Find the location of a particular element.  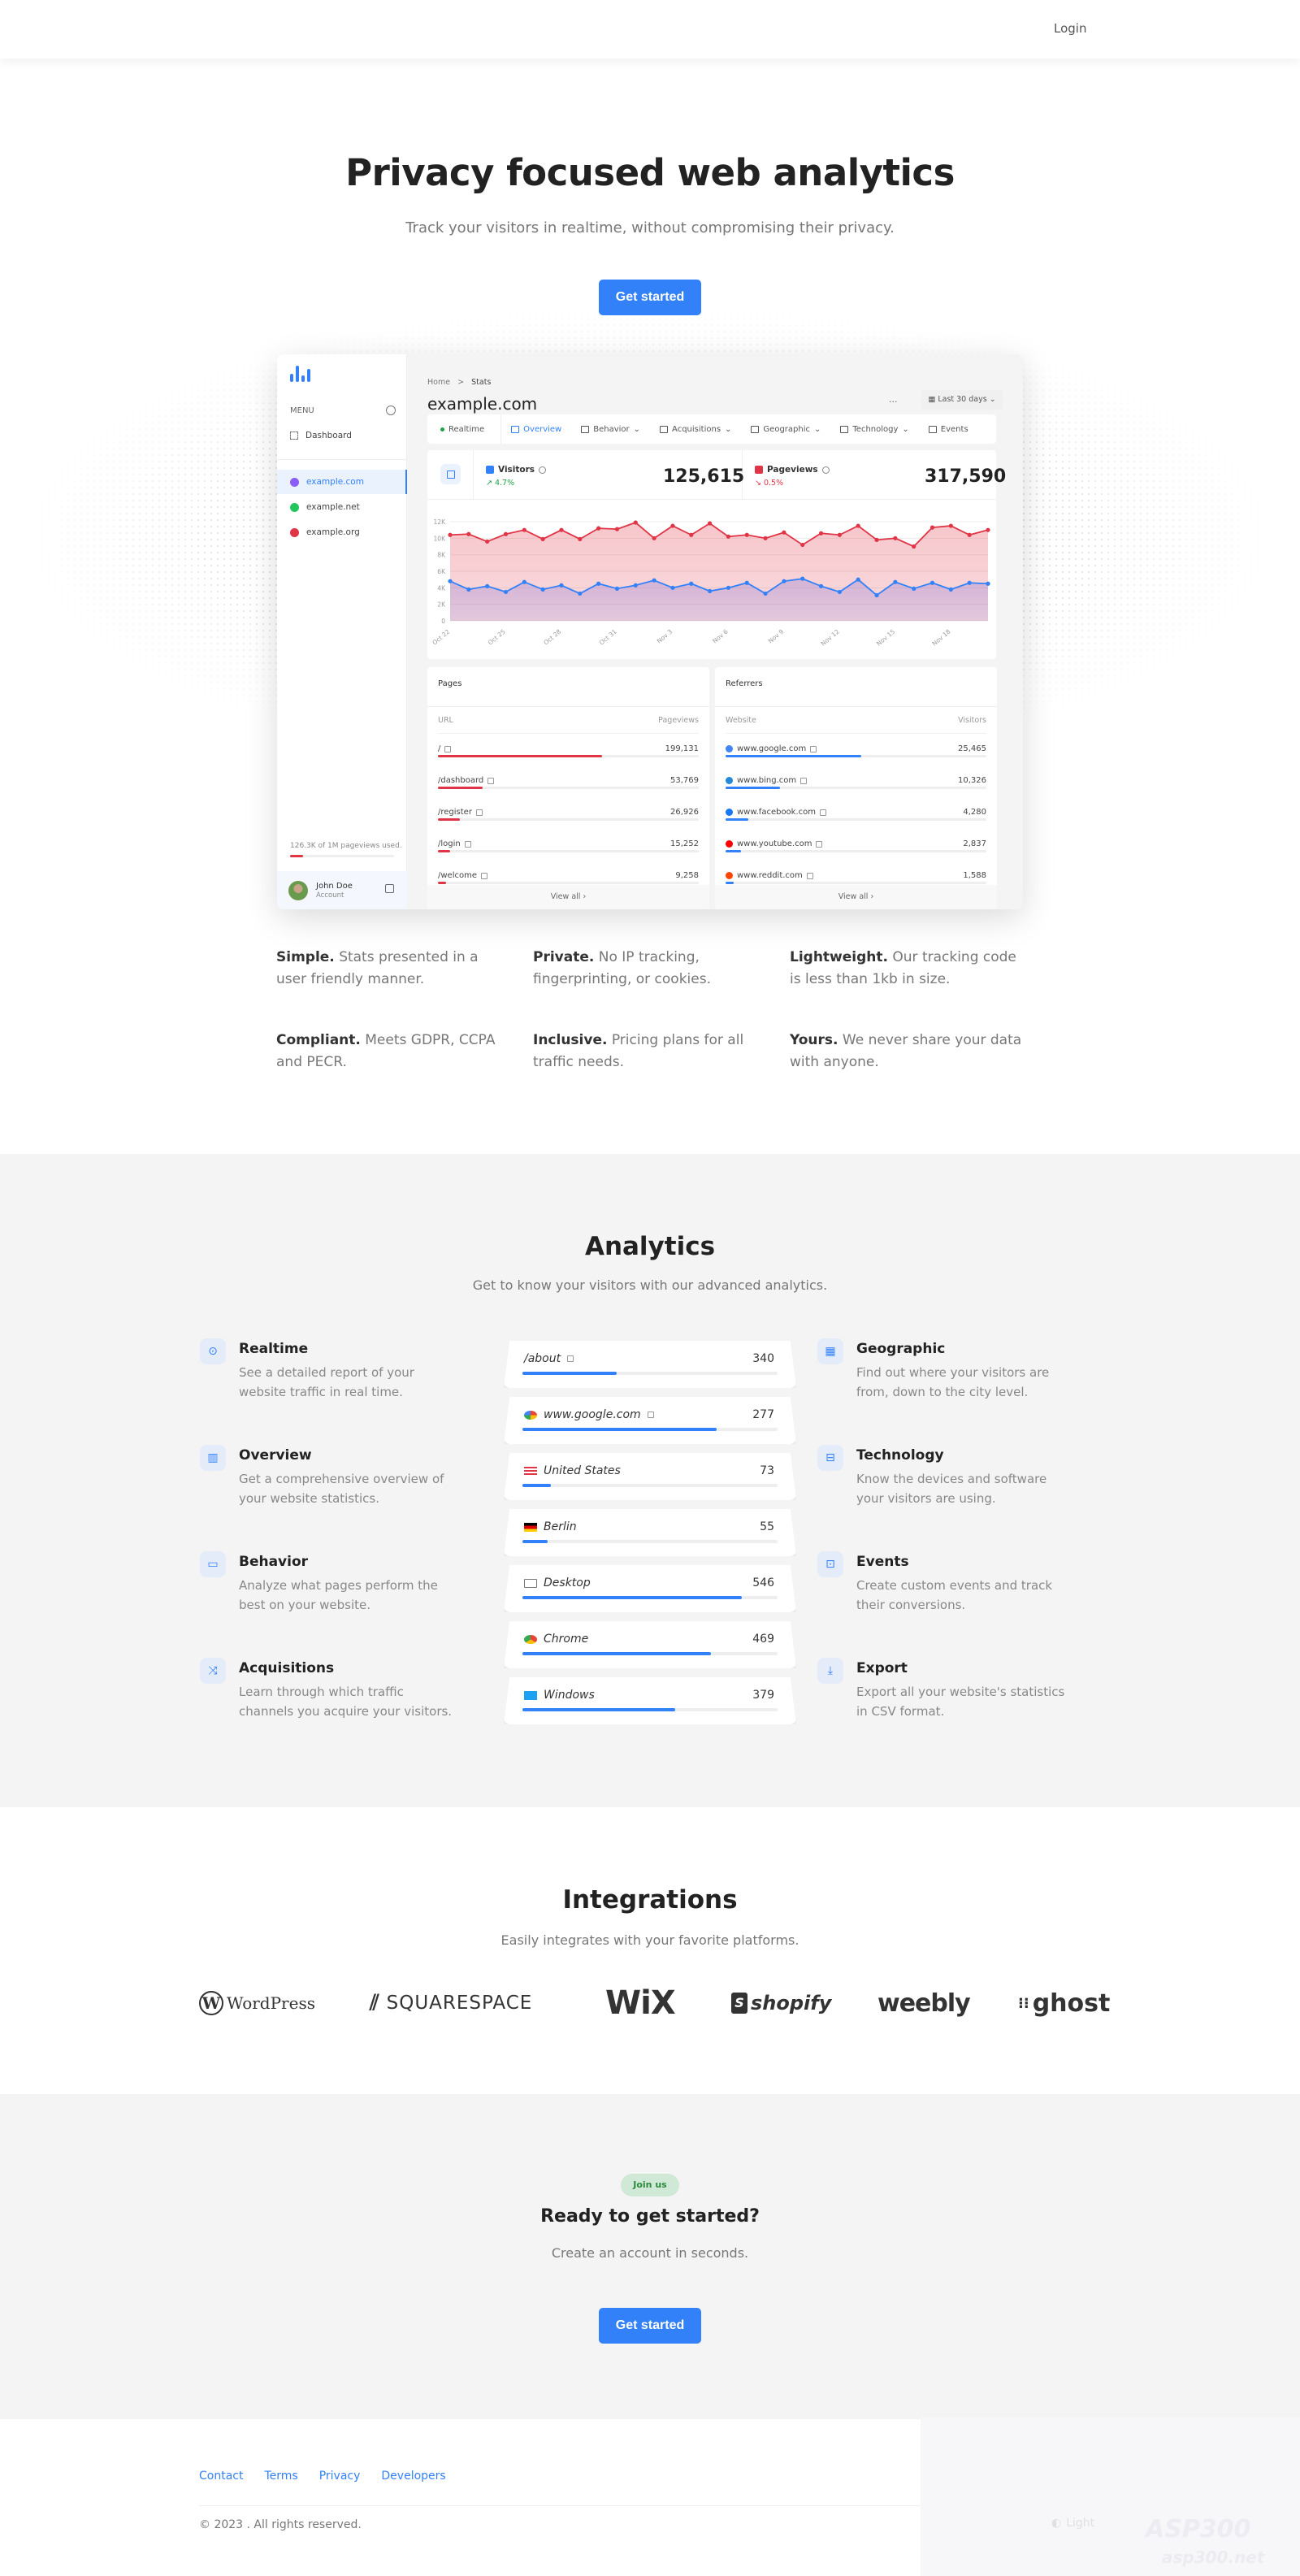

table-row: /login 15,252 is located at coordinates (568, 854).